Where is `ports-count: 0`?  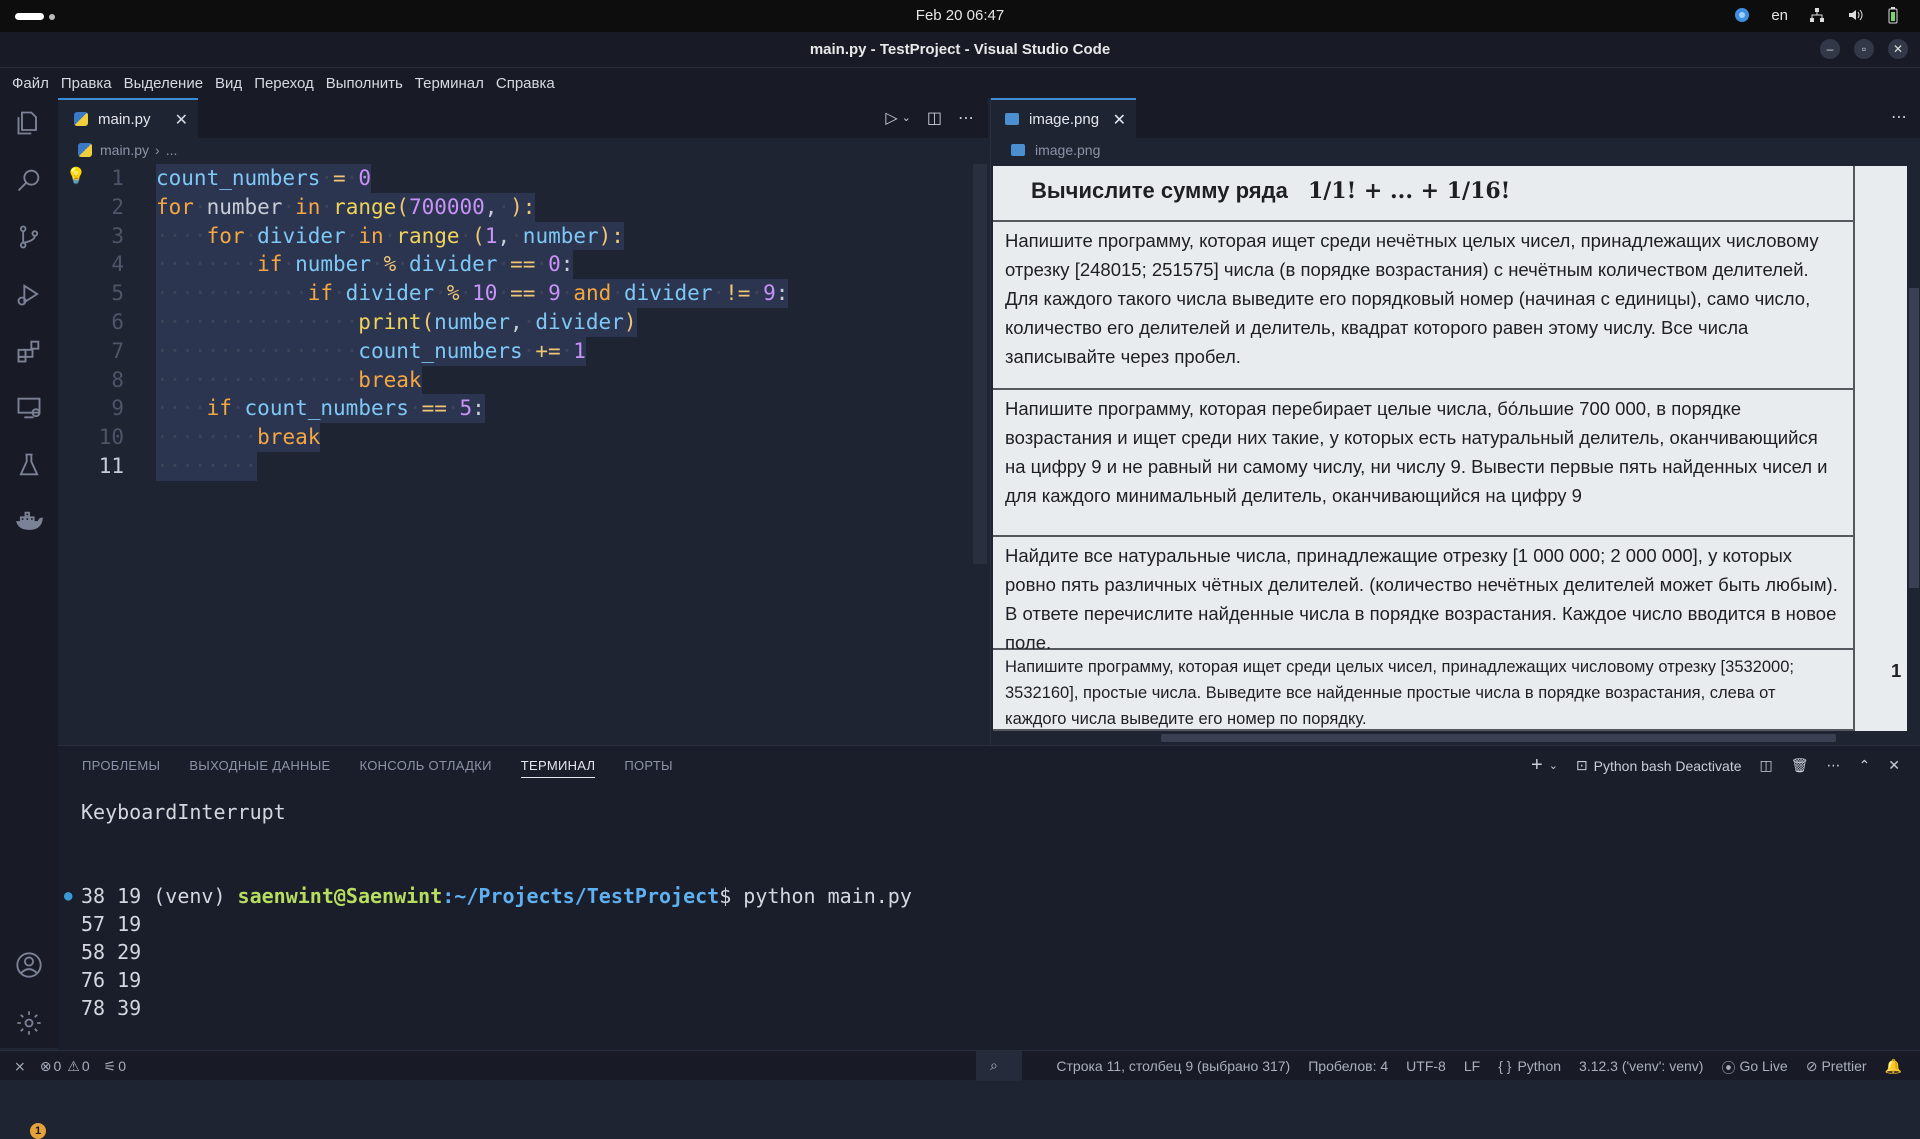
ports-count: 0 is located at coordinates (122, 1066).